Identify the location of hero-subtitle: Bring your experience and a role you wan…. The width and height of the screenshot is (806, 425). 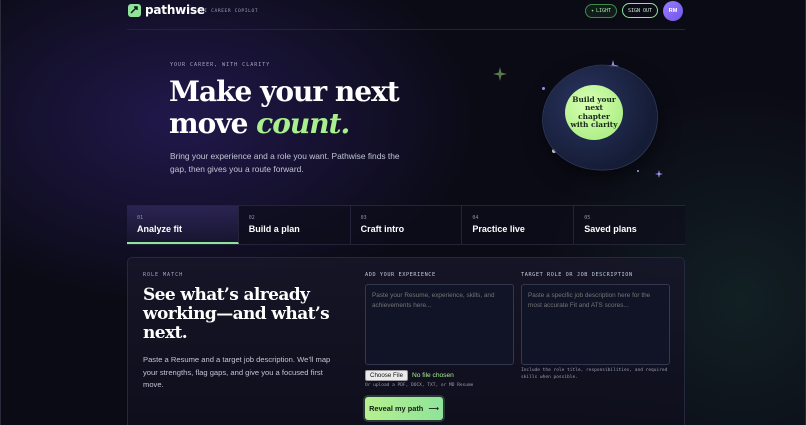
(285, 162).